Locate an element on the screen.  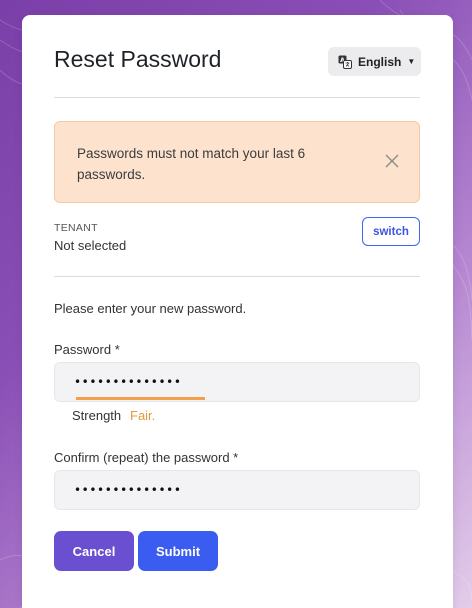
header-divider is located at coordinates (237, 97).